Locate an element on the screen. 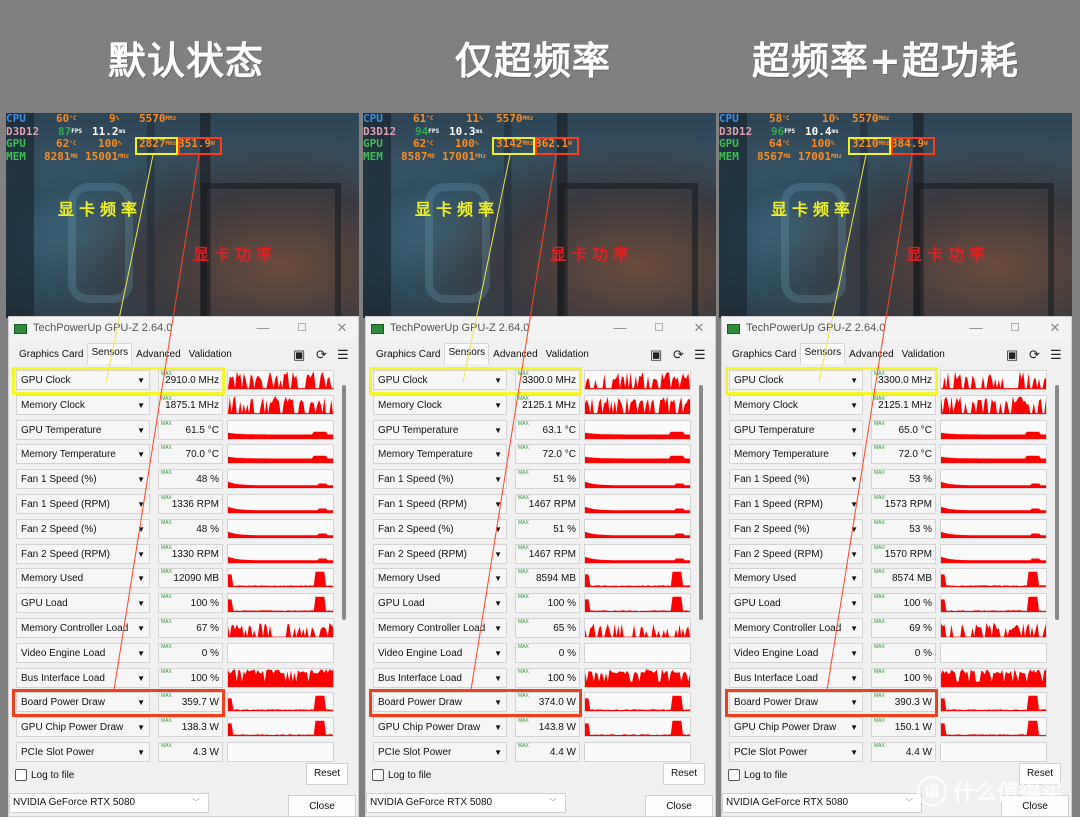  sensor-select: Fan 2 Speed (RPM) ▼ is located at coordinates (83, 553).